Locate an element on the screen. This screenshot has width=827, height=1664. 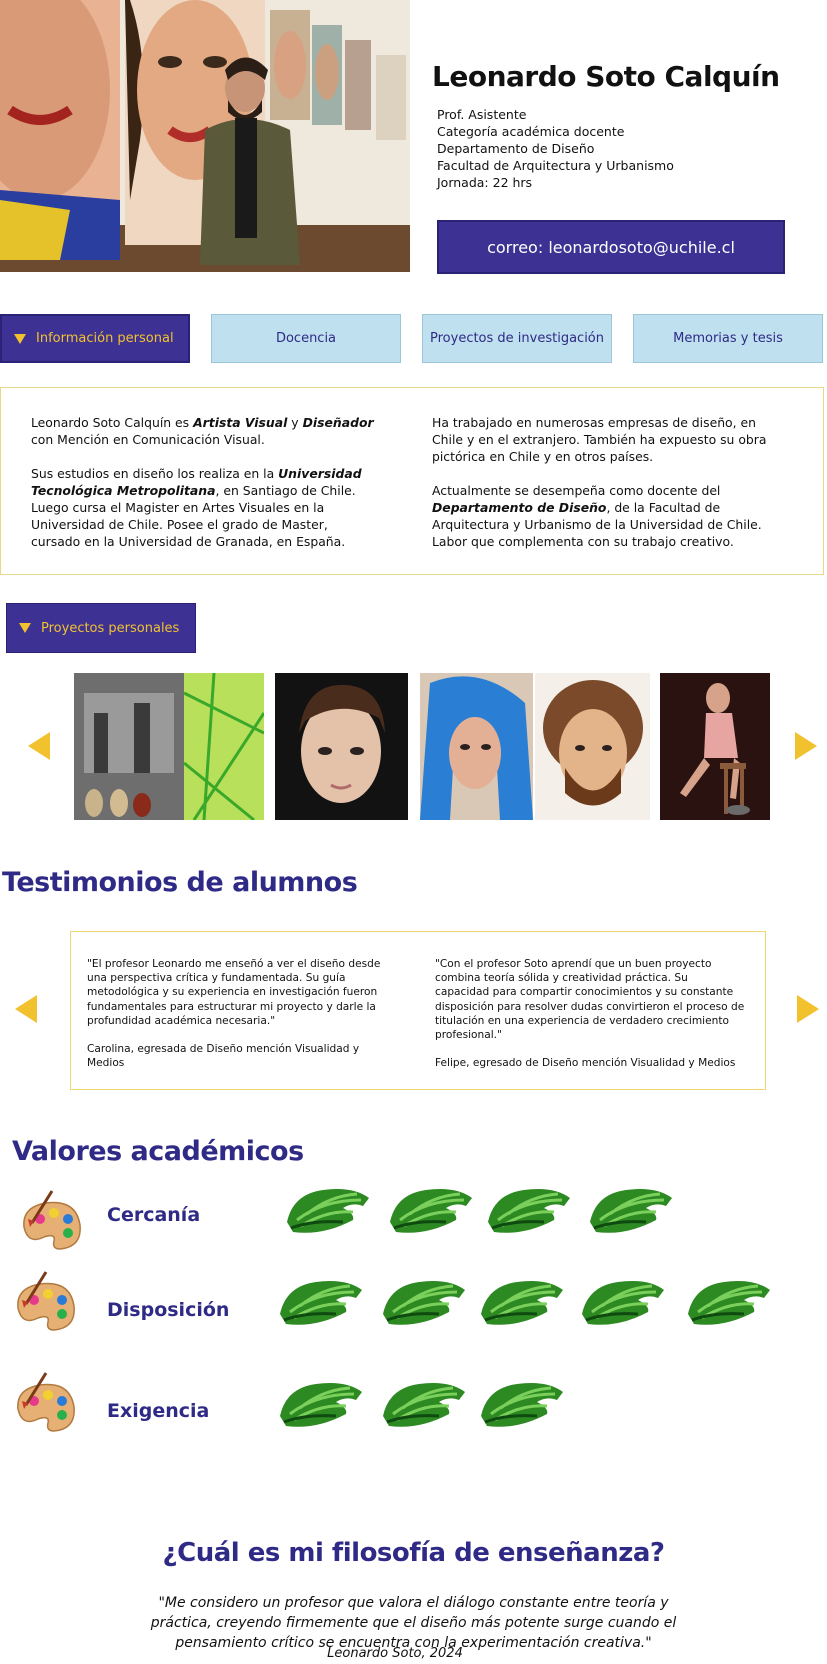
role-line: Jornada: 22 hrs is located at coordinates (485, 182).